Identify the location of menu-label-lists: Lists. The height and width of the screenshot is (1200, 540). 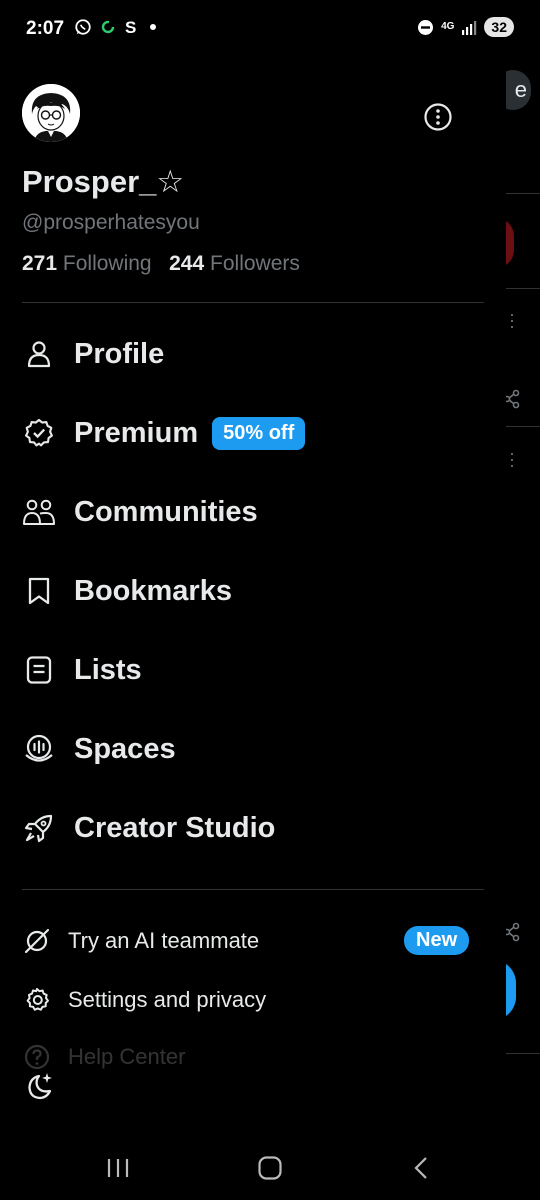
(108, 669).